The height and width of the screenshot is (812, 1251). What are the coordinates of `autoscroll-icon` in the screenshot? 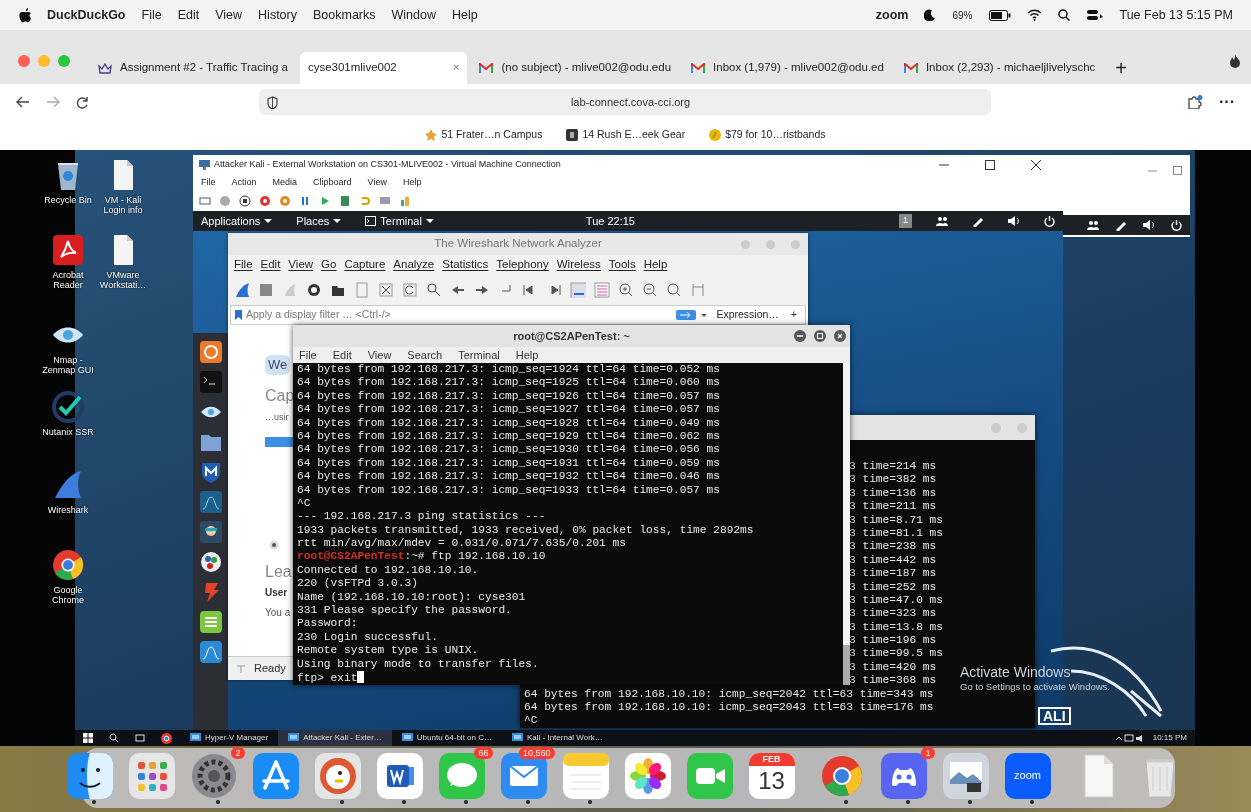 It's located at (578, 290).